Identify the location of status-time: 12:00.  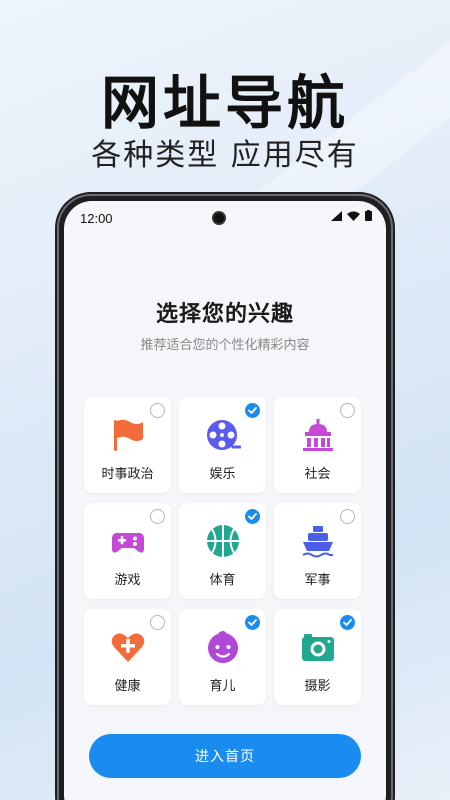
(96, 218).